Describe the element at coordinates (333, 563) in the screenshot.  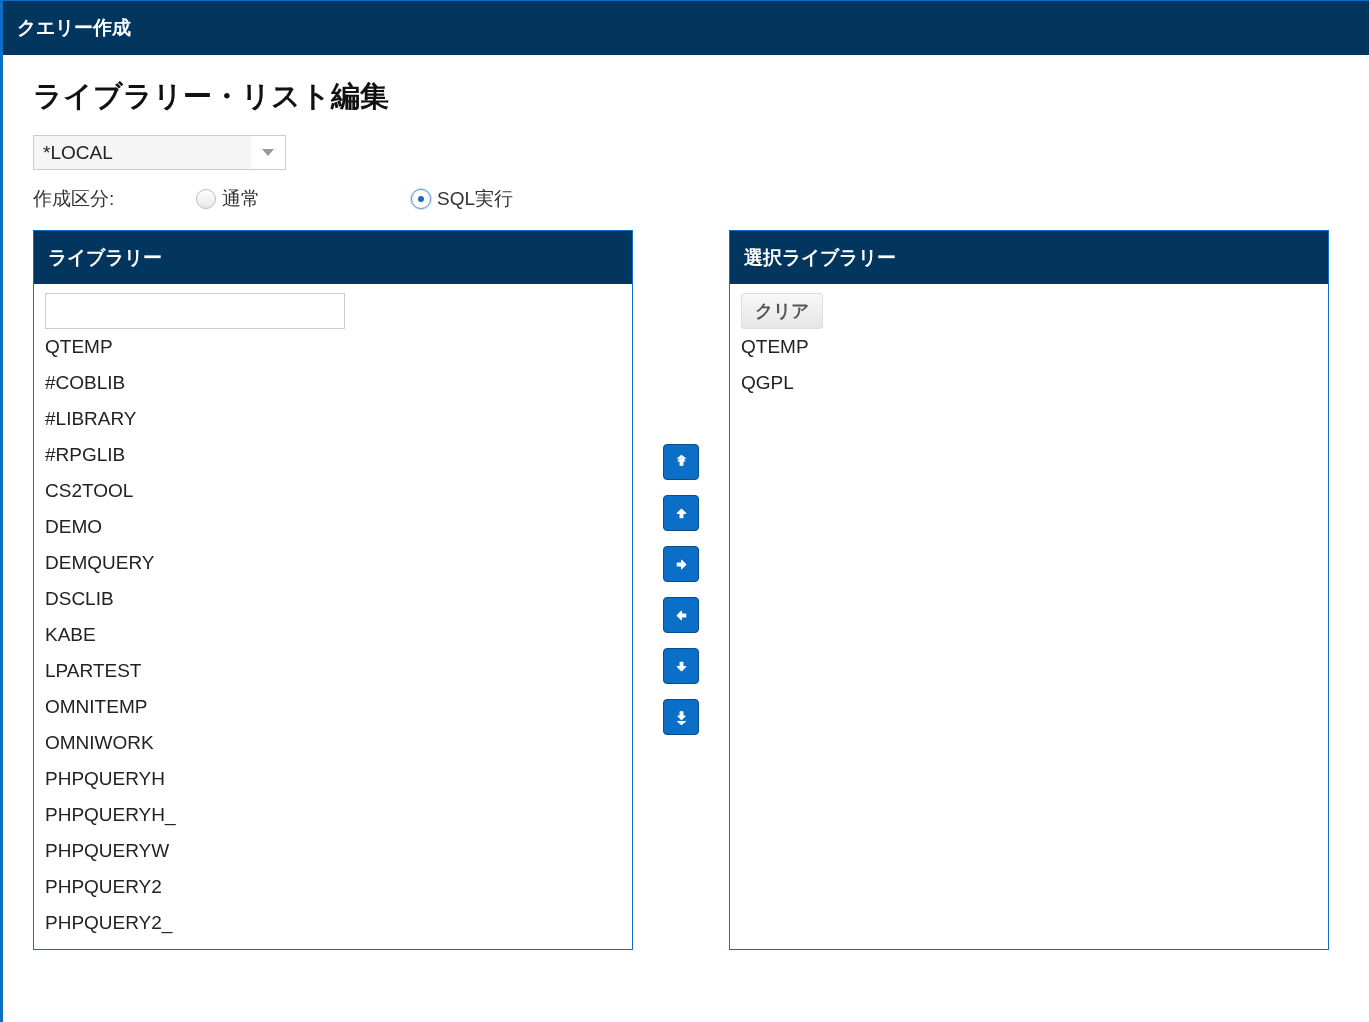
I see `library-item: DEMQUERY` at that location.